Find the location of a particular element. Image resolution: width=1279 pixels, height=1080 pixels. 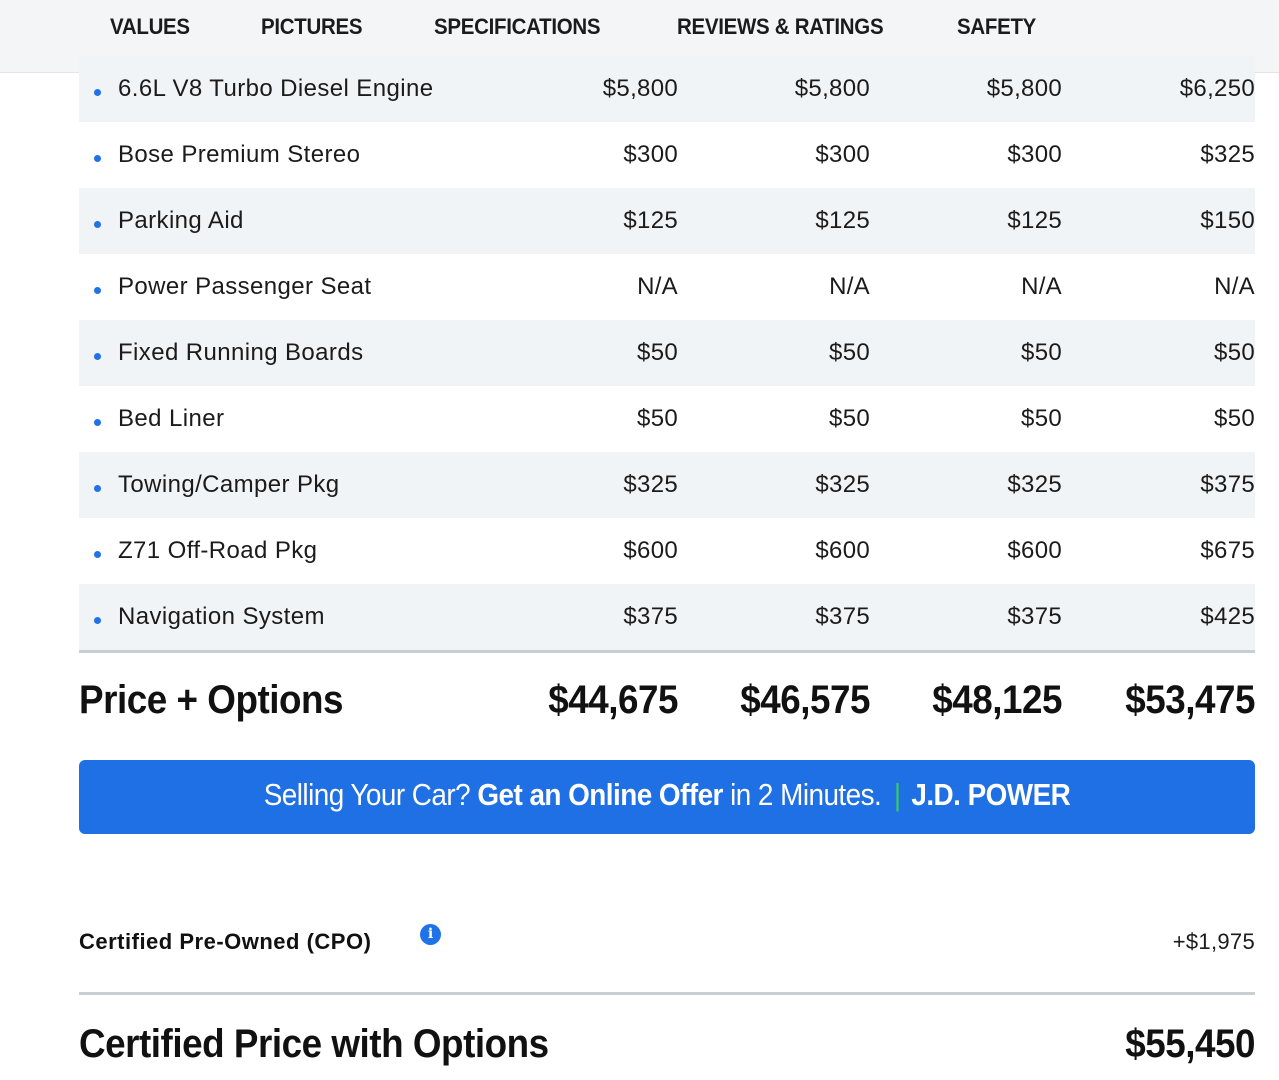

certified-price-value: $55,450 is located at coordinates (1190, 1044).